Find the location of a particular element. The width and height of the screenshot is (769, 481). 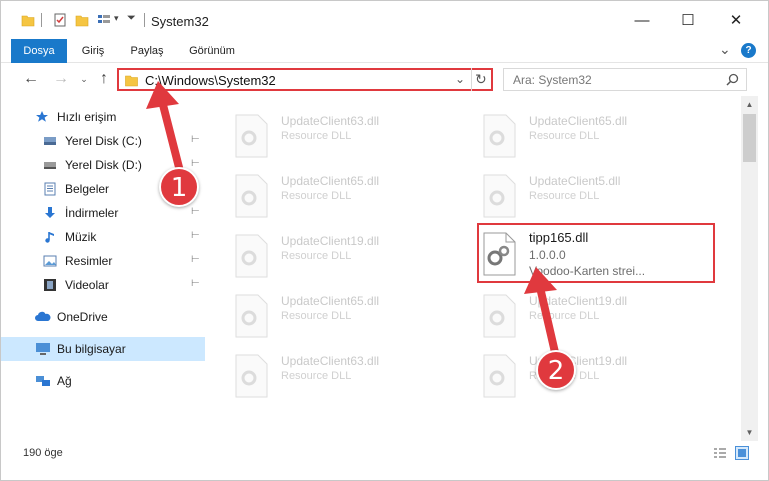

ribbon-tabs: Dosya Giriş Paylaş Görünüm ⌄ ? is located at coordinates (384, 51).